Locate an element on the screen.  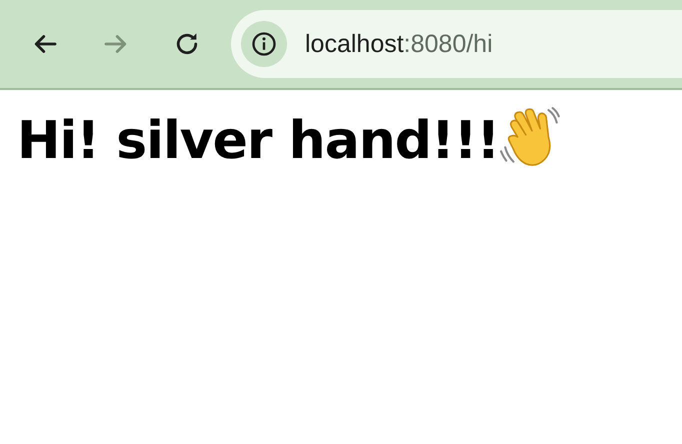
info-icon is located at coordinates (264, 44).